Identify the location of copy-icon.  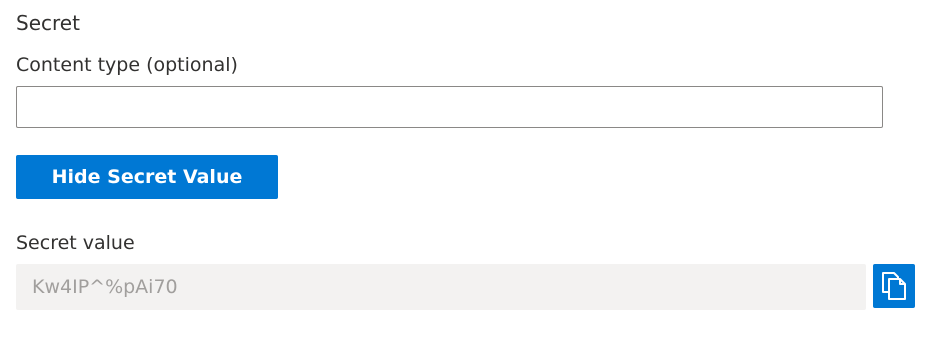
(894, 286).